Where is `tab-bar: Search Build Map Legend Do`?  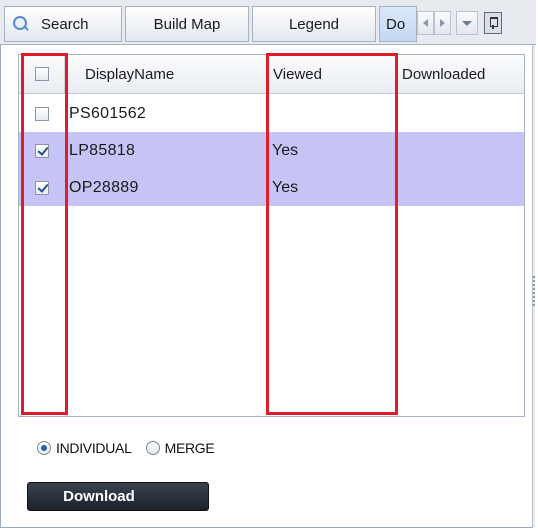 tab-bar: Search Build Map Legend Do is located at coordinates (268, 22).